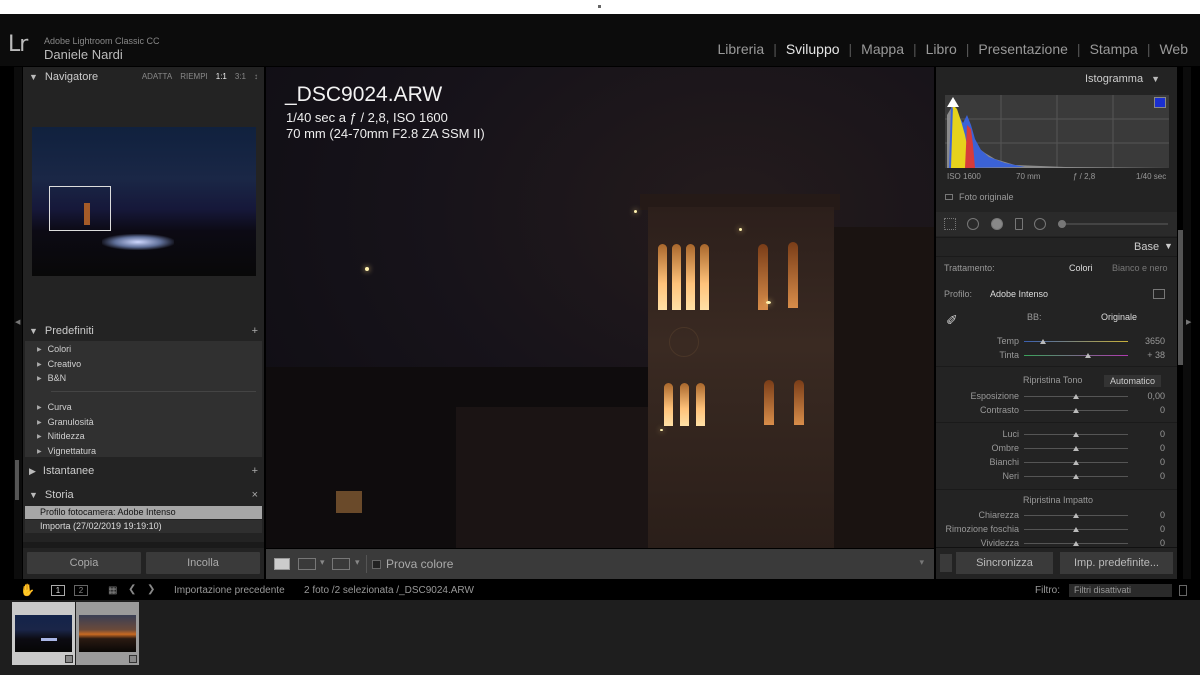 This screenshot has height=675, width=1200. What do you see at coordinates (1183, 590) in the screenshot?
I see `filter-lock-icon` at bounding box center [1183, 590].